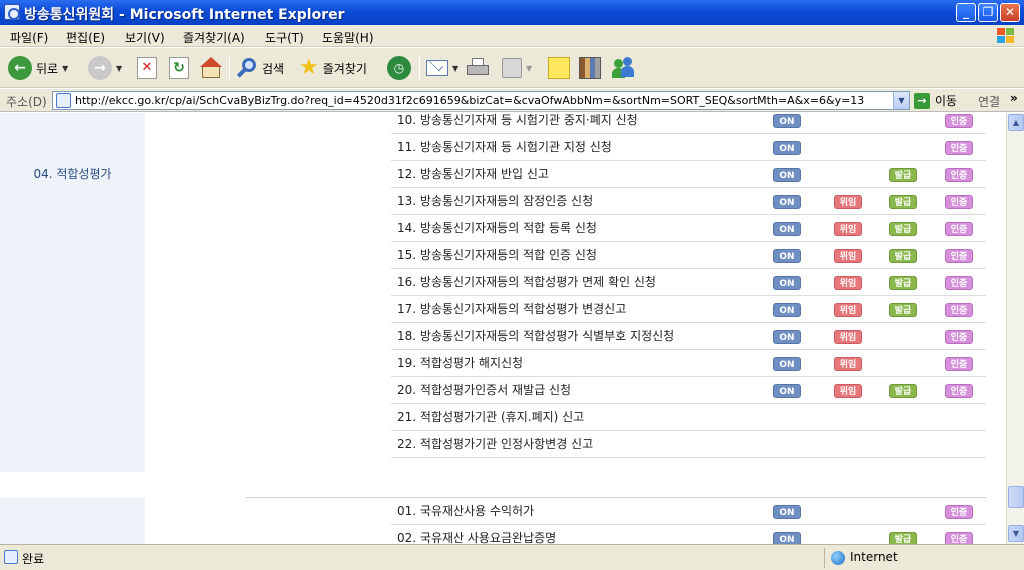 The height and width of the screenshot is (570, 1024). What do you see at coordinates (590, 68) in the screenshot?
I see `research-button` at bounding box center [590, 68].